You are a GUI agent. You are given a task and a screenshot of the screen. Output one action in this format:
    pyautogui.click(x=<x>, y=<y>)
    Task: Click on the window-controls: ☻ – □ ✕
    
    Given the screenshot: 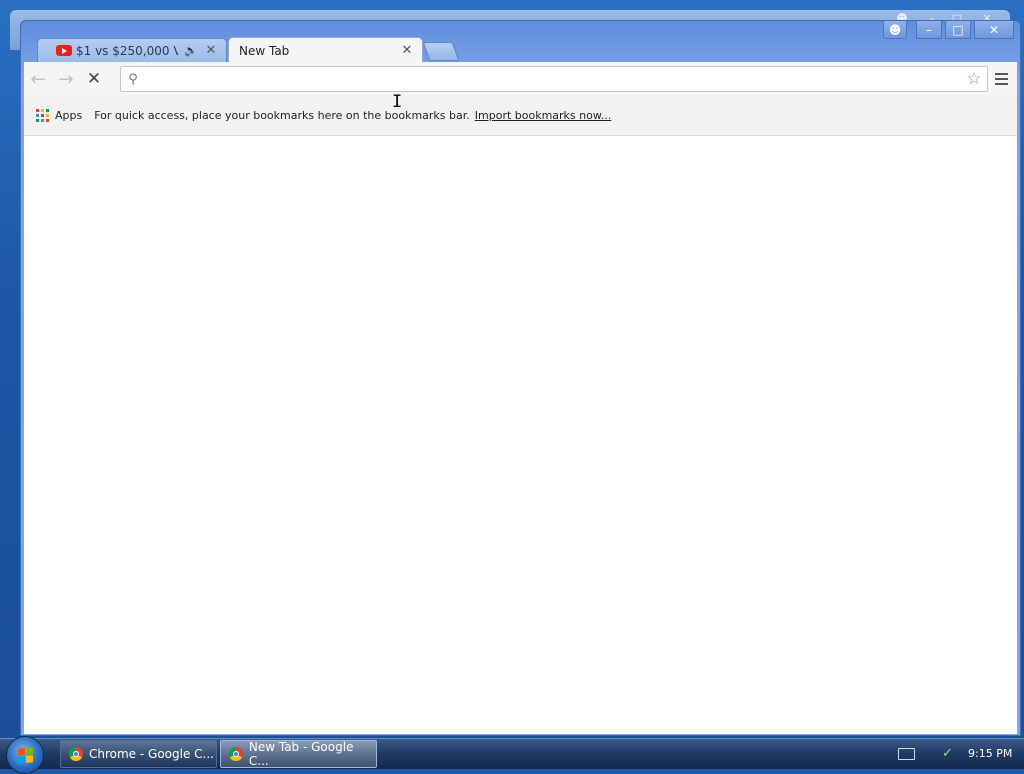 What is the action you would take?
    pyautogui.click(x=948, y=30)
    